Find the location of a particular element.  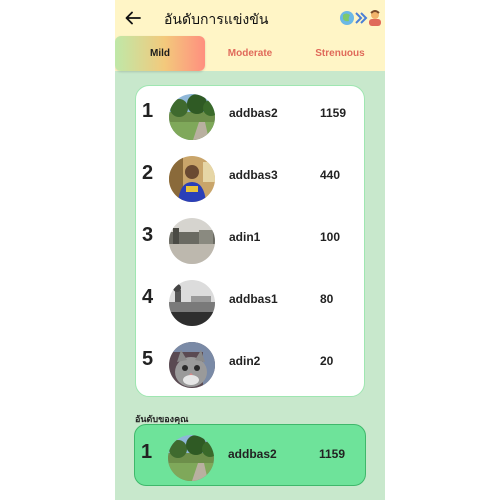

tab-moderate: Moderate is located at coordinates (250, 53).